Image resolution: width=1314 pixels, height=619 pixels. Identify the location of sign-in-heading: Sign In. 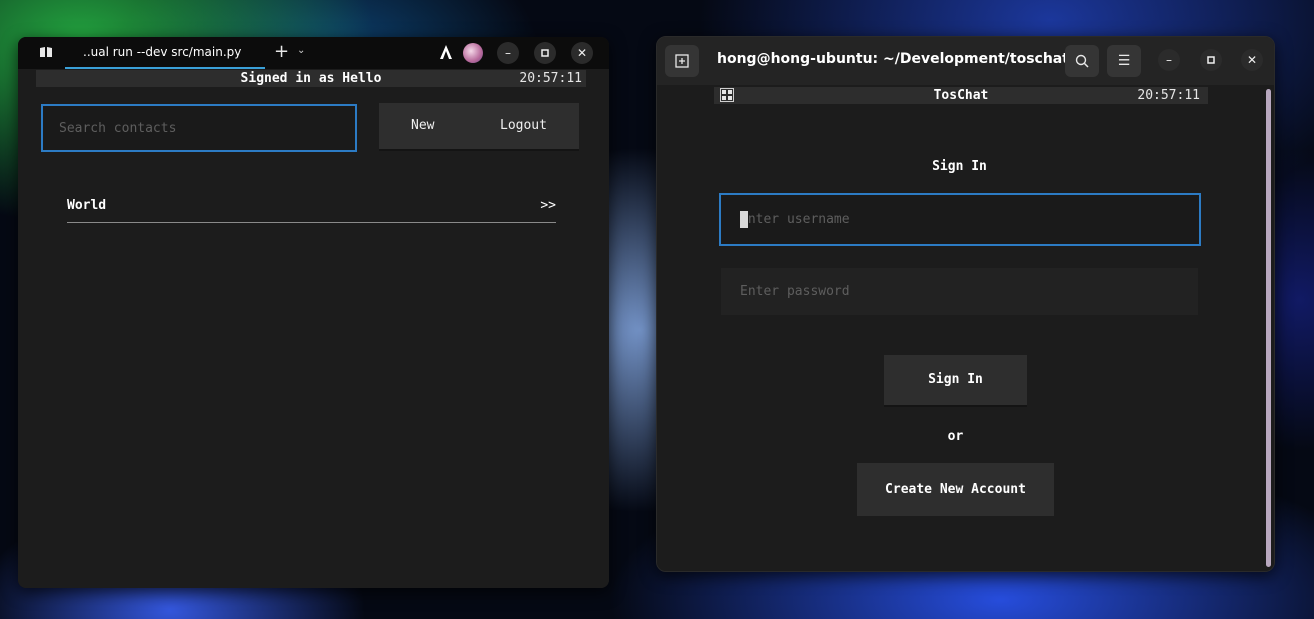
(959, 166).